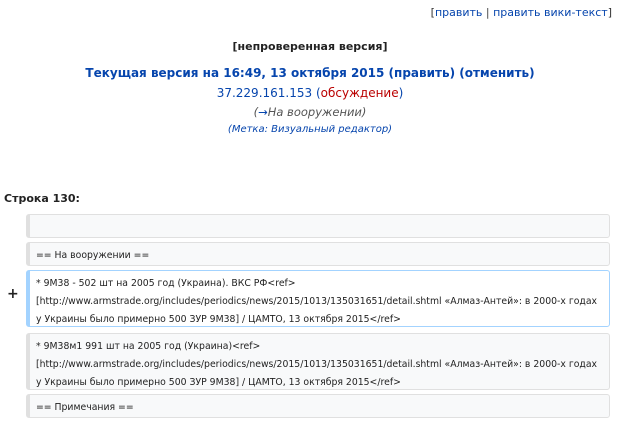  I want to click on talk-paren-close: ), so click(401, 93).